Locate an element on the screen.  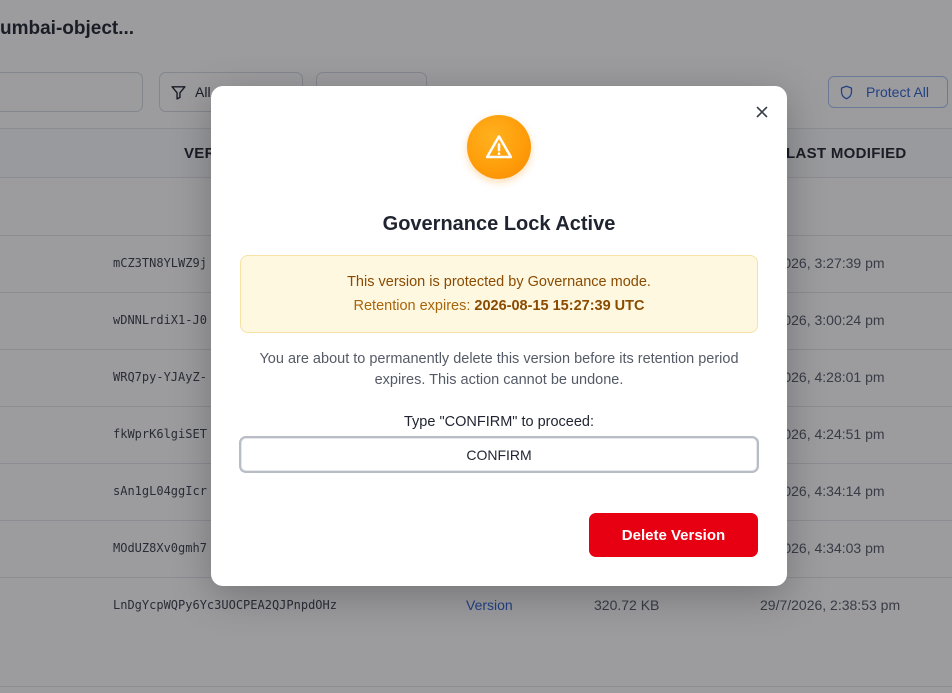
close-icon is located at coordinates (762, 112).